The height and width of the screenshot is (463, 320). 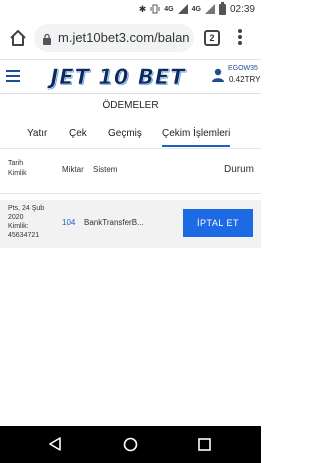 What do you see at coordinates (212, 38) in the screenshot?
I see `tab-switcher-button: 2` at bounding box center [212, 38].